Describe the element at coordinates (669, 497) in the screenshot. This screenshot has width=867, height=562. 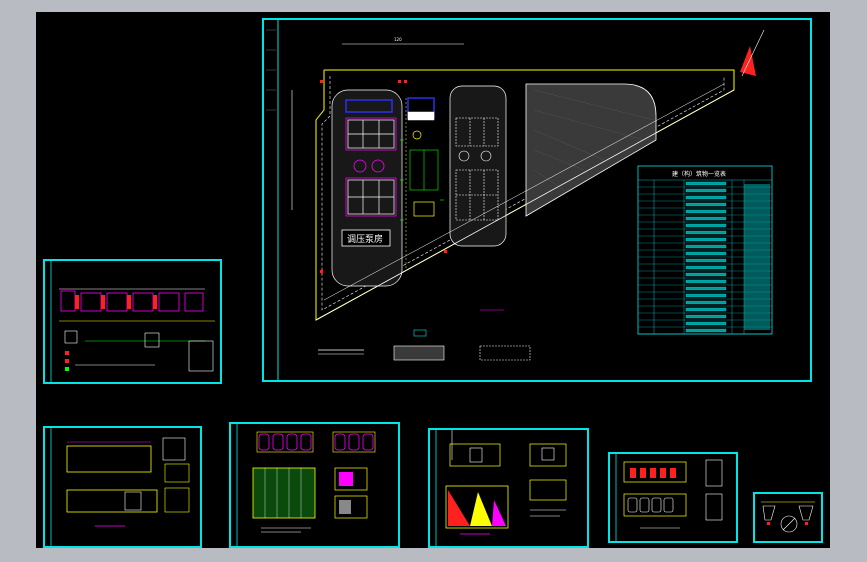
I see `sludge-tank-drawing` at that location.